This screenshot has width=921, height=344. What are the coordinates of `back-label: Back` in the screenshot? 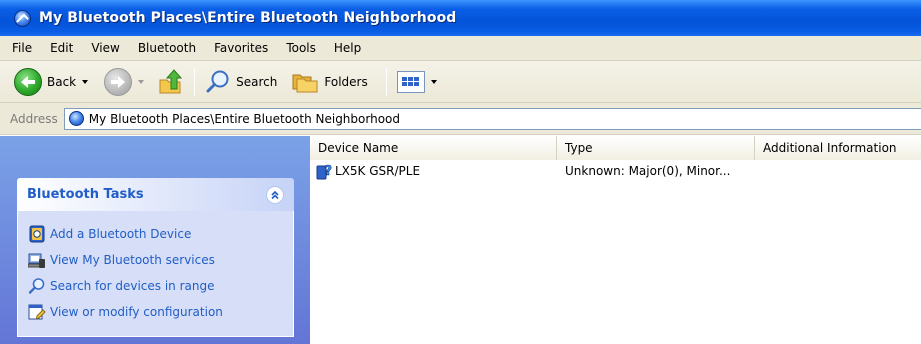 It's located at (62, 81).